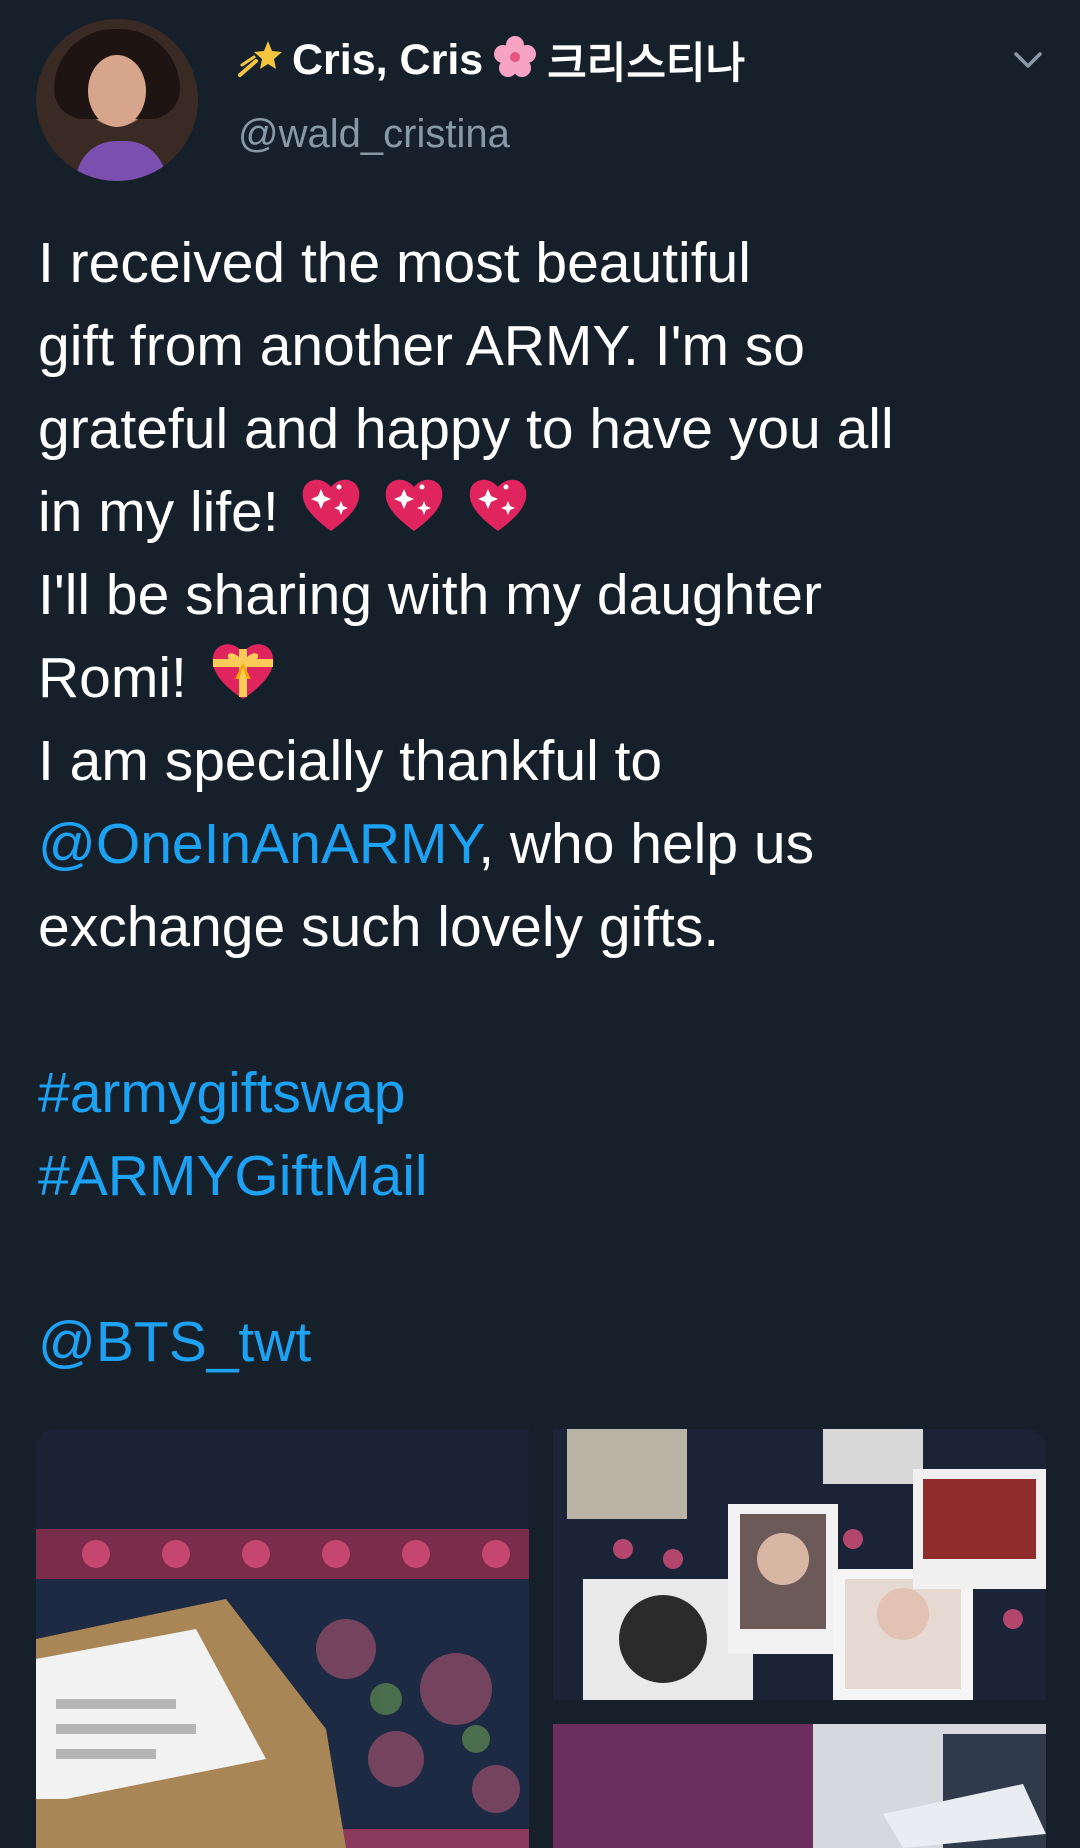 This screenshot has width=1080, height=1848. What do you see at coordinates (646, 64) in the screenshot?
I see `korean-name: 크리스티나` at bounding box center [646, 64].